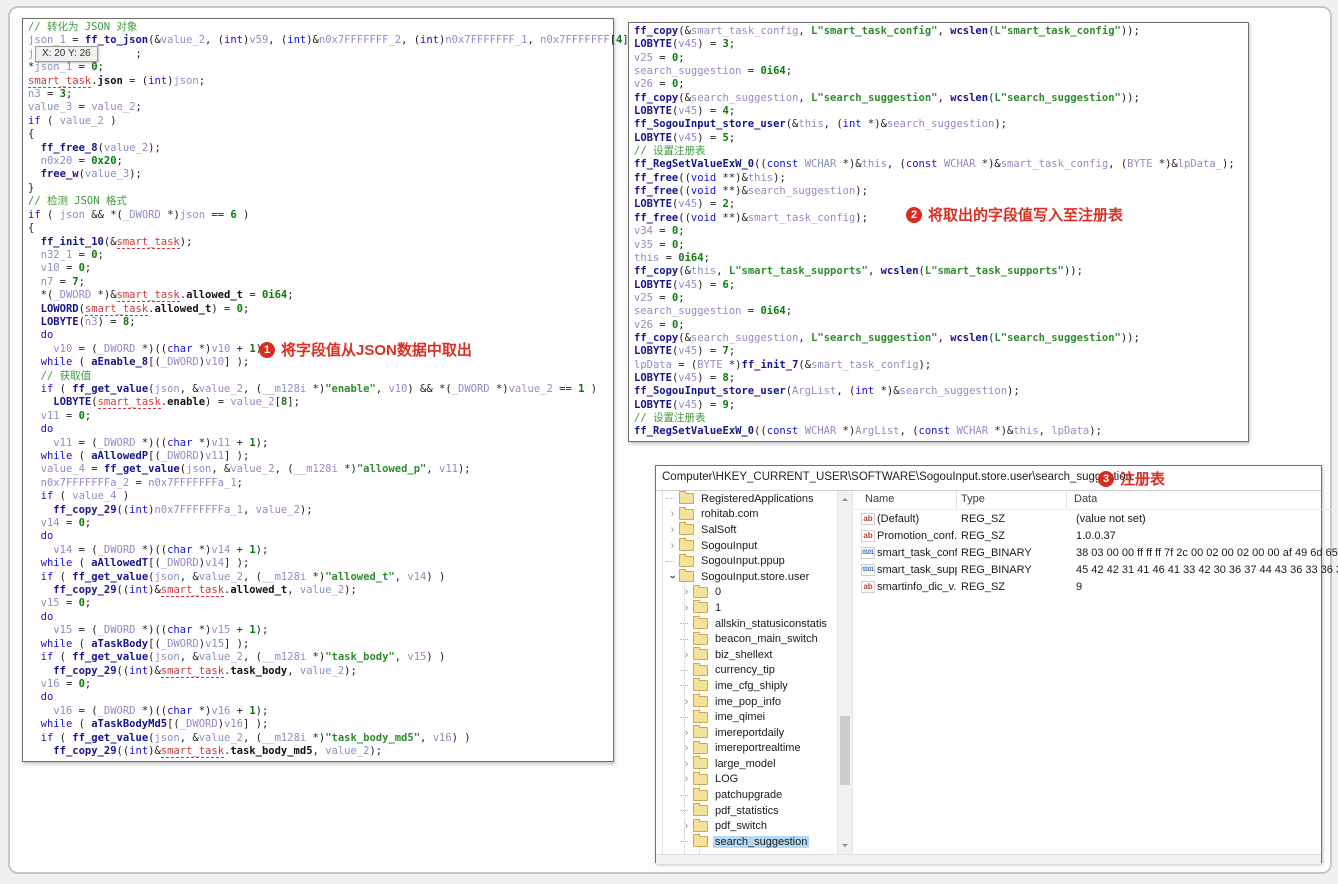 The height and width of the screenshot is (884, 1338). I want to click on code-line: LOBYTE(n3) = 8;, so click(320, 322).